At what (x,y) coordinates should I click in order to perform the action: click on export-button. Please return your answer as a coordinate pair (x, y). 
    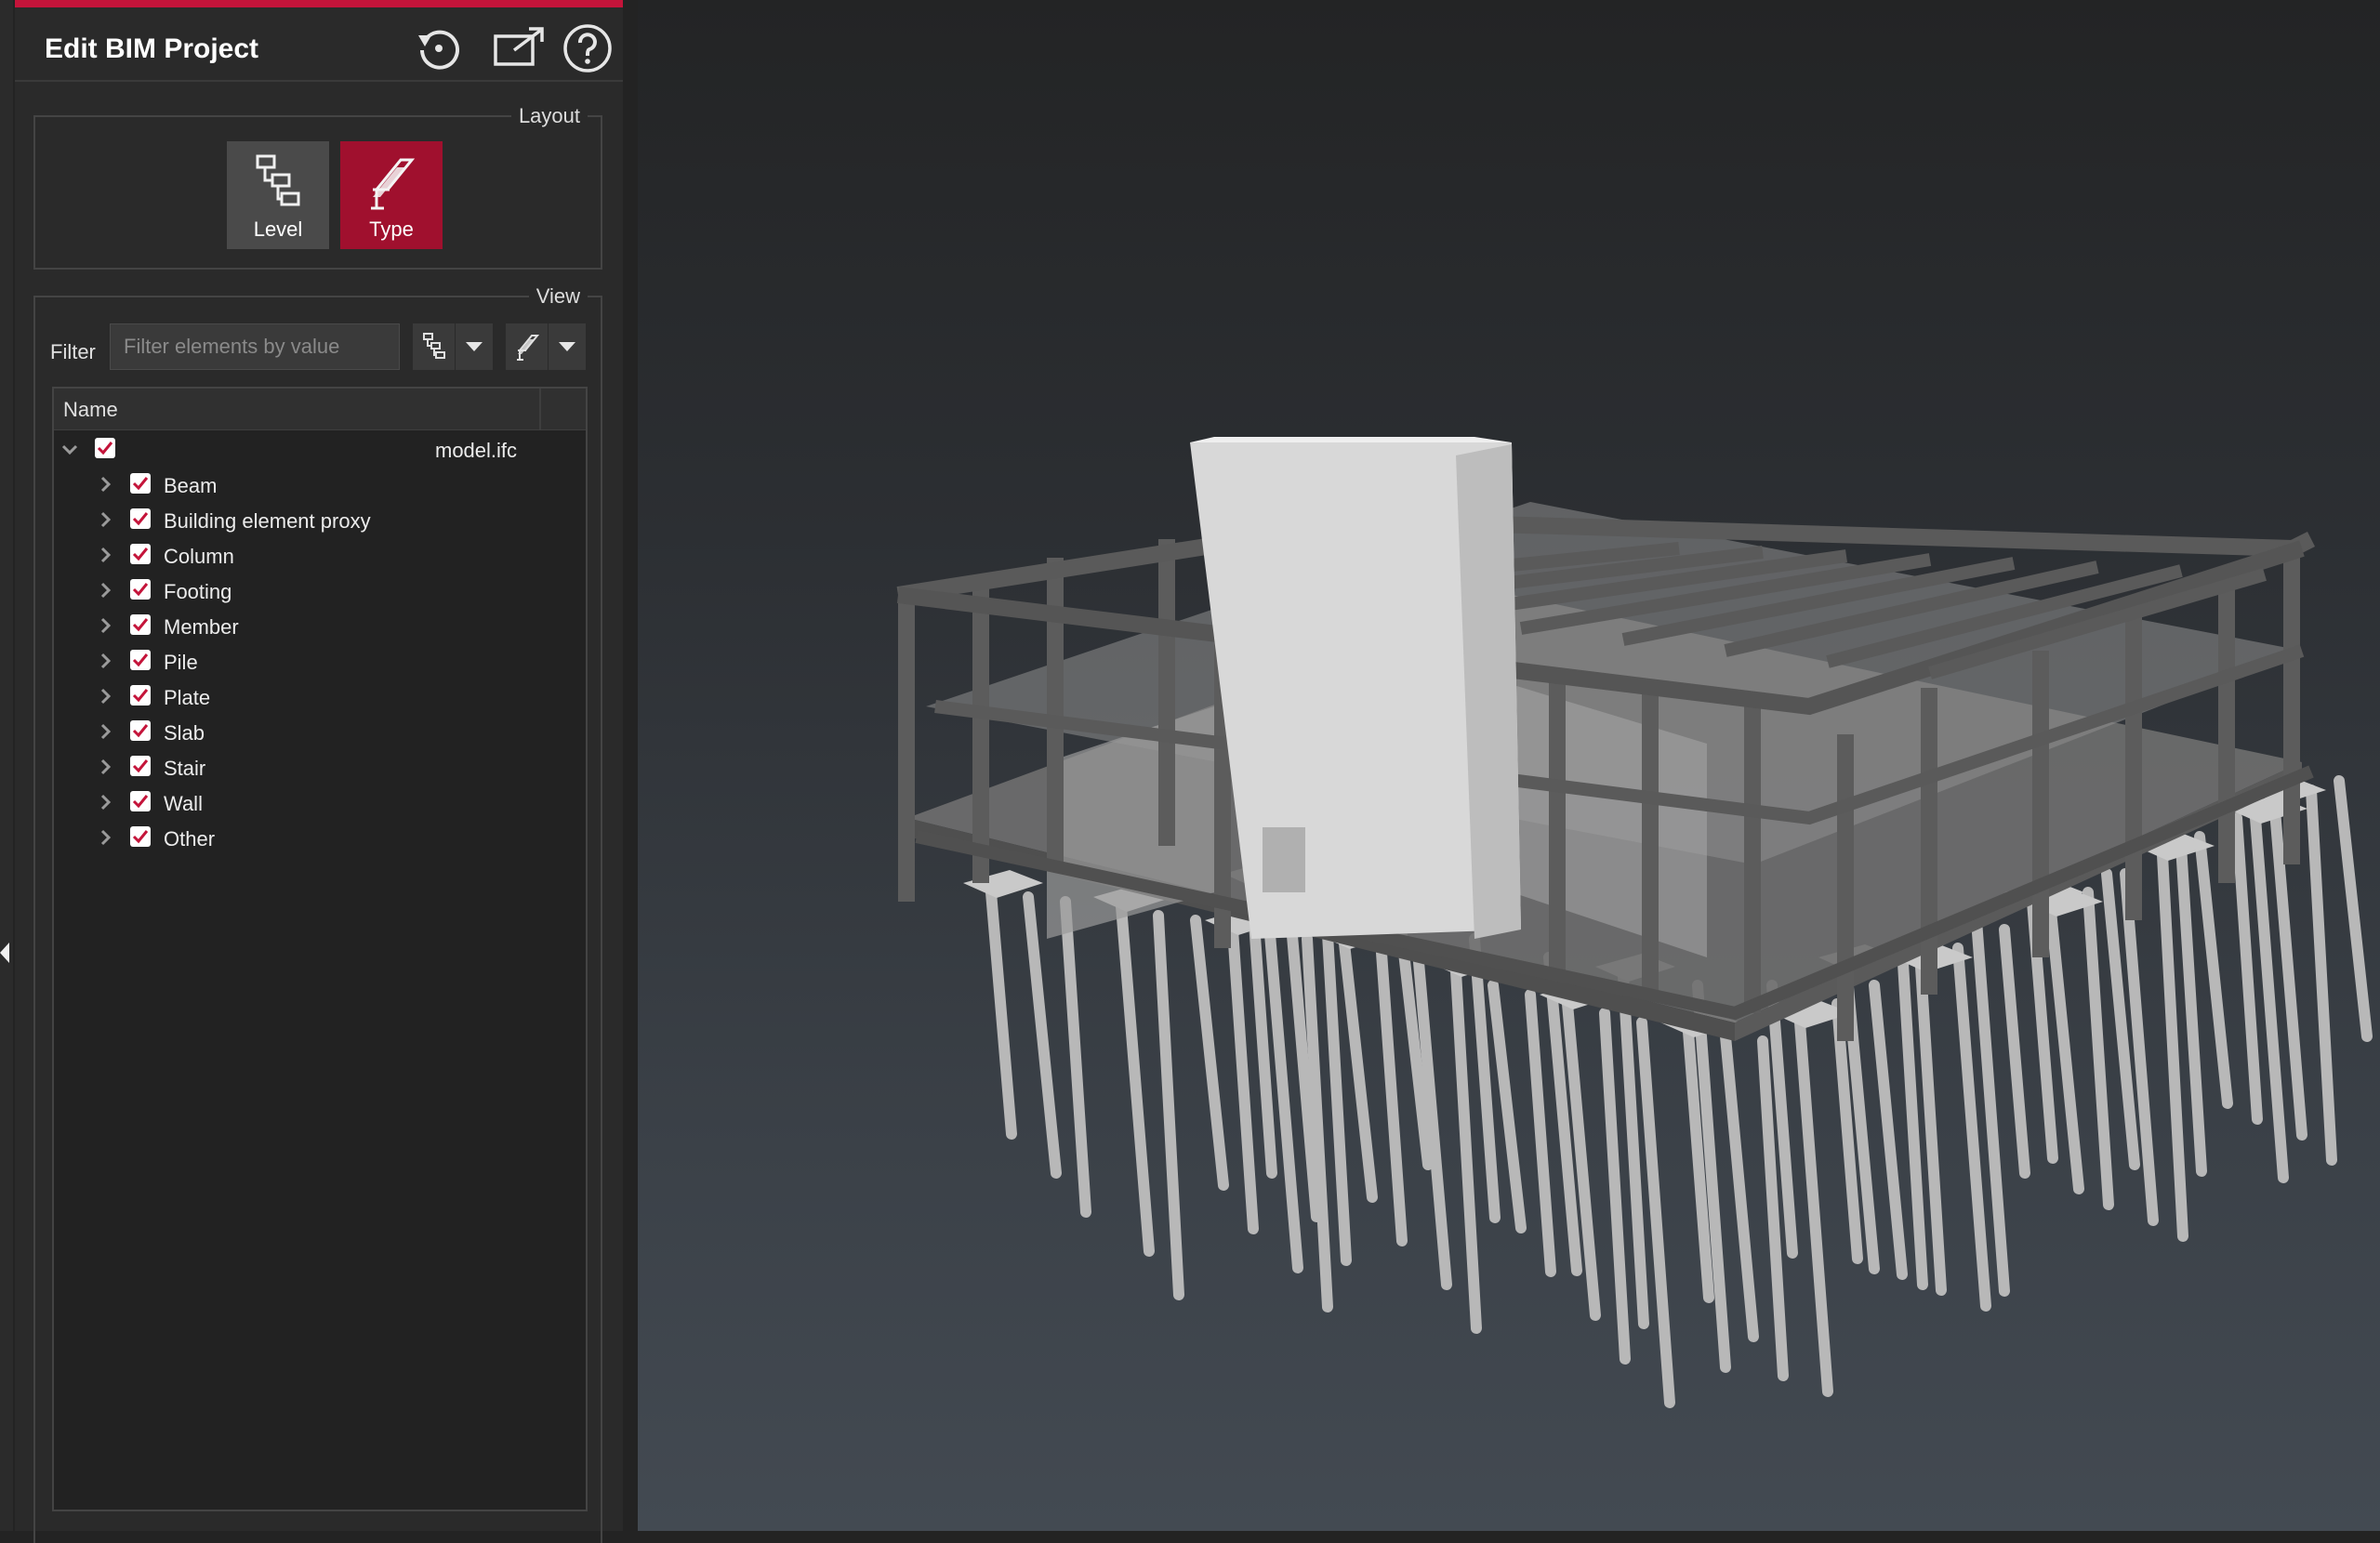
    Looking at the image, I should click on (519, 48).